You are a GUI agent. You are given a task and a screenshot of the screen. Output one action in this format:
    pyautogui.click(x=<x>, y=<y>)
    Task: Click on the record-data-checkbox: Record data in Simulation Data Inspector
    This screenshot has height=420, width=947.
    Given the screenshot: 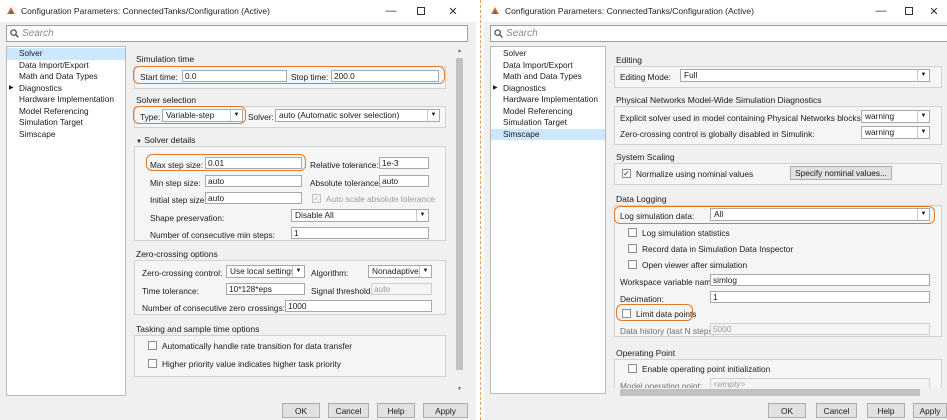 What is the action you would take?
    pyautogui.click(x=710, y=248)
    